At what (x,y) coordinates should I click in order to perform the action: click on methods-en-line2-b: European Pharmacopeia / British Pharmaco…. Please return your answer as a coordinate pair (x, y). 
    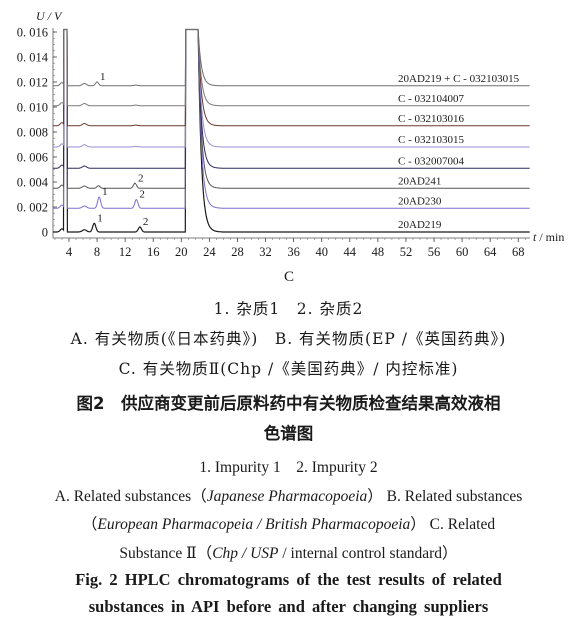
    Looking at the image, I should click on (254, 524).